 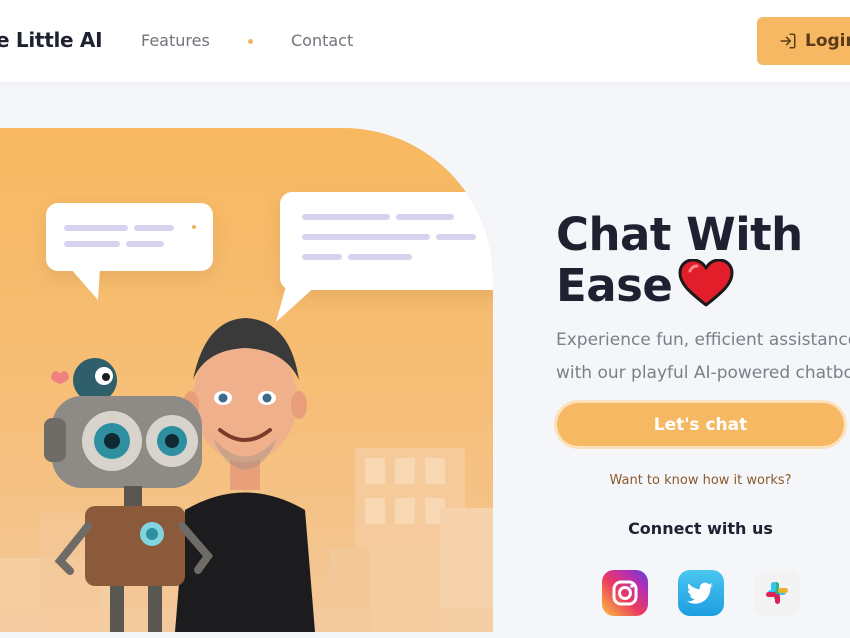 What do you see at coordinates (701, 593) in the screenshot?
I see `twitter-icon` at bounding box center [701, 593].